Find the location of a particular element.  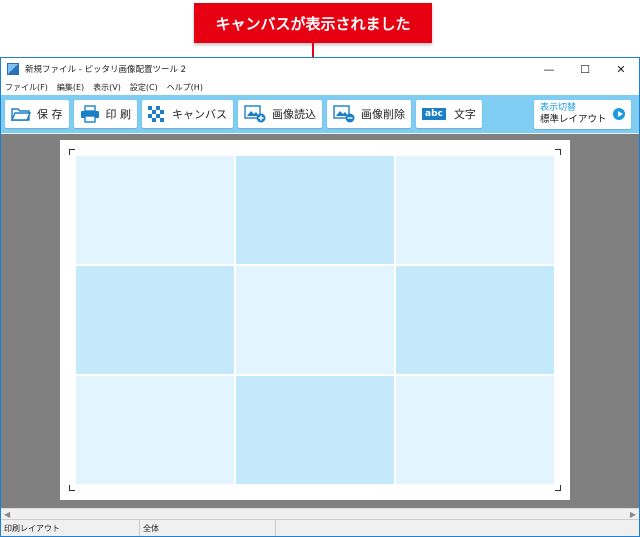

load-image-button: 画像読込 is located at coordinates (280, 114).